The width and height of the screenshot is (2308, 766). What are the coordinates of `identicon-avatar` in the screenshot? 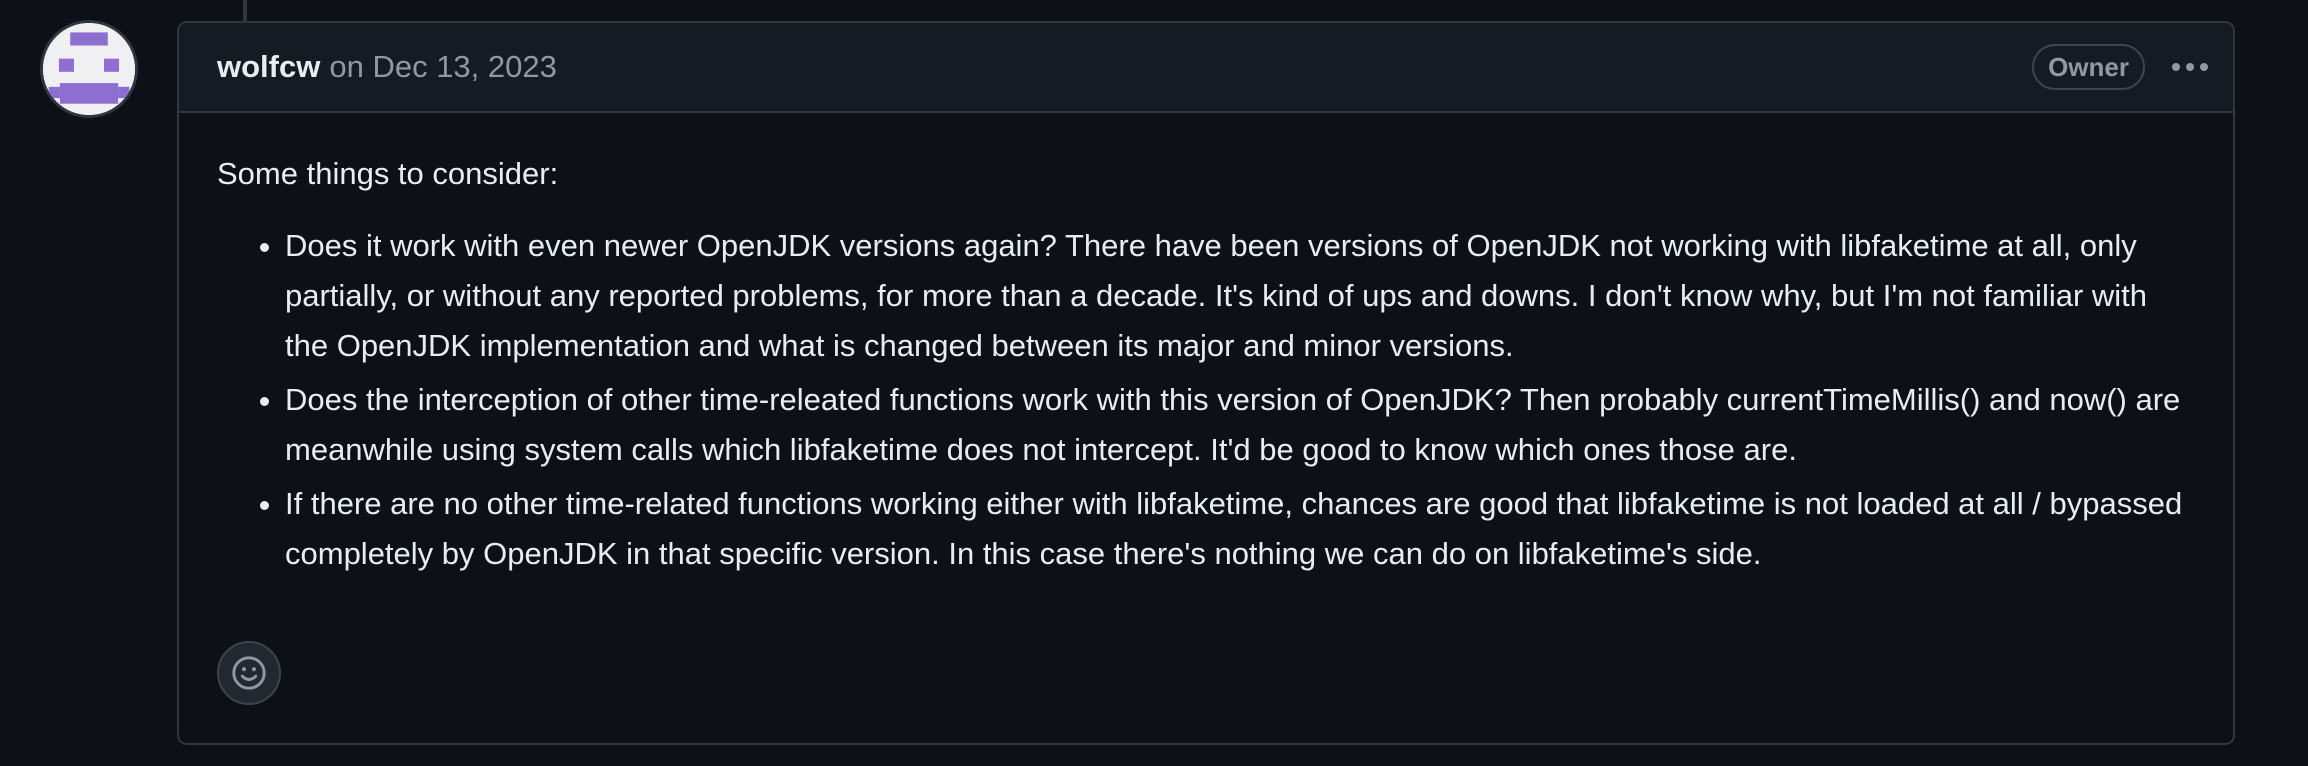 It's located at (89, 69).